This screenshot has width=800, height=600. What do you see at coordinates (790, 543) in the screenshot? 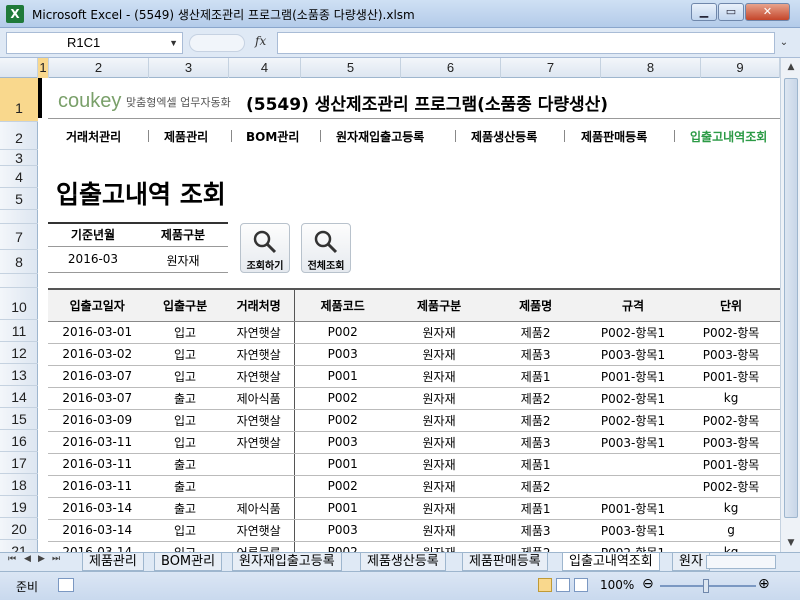
I see `scroll-down-icon: ▼` at bounding box center [790, 543].